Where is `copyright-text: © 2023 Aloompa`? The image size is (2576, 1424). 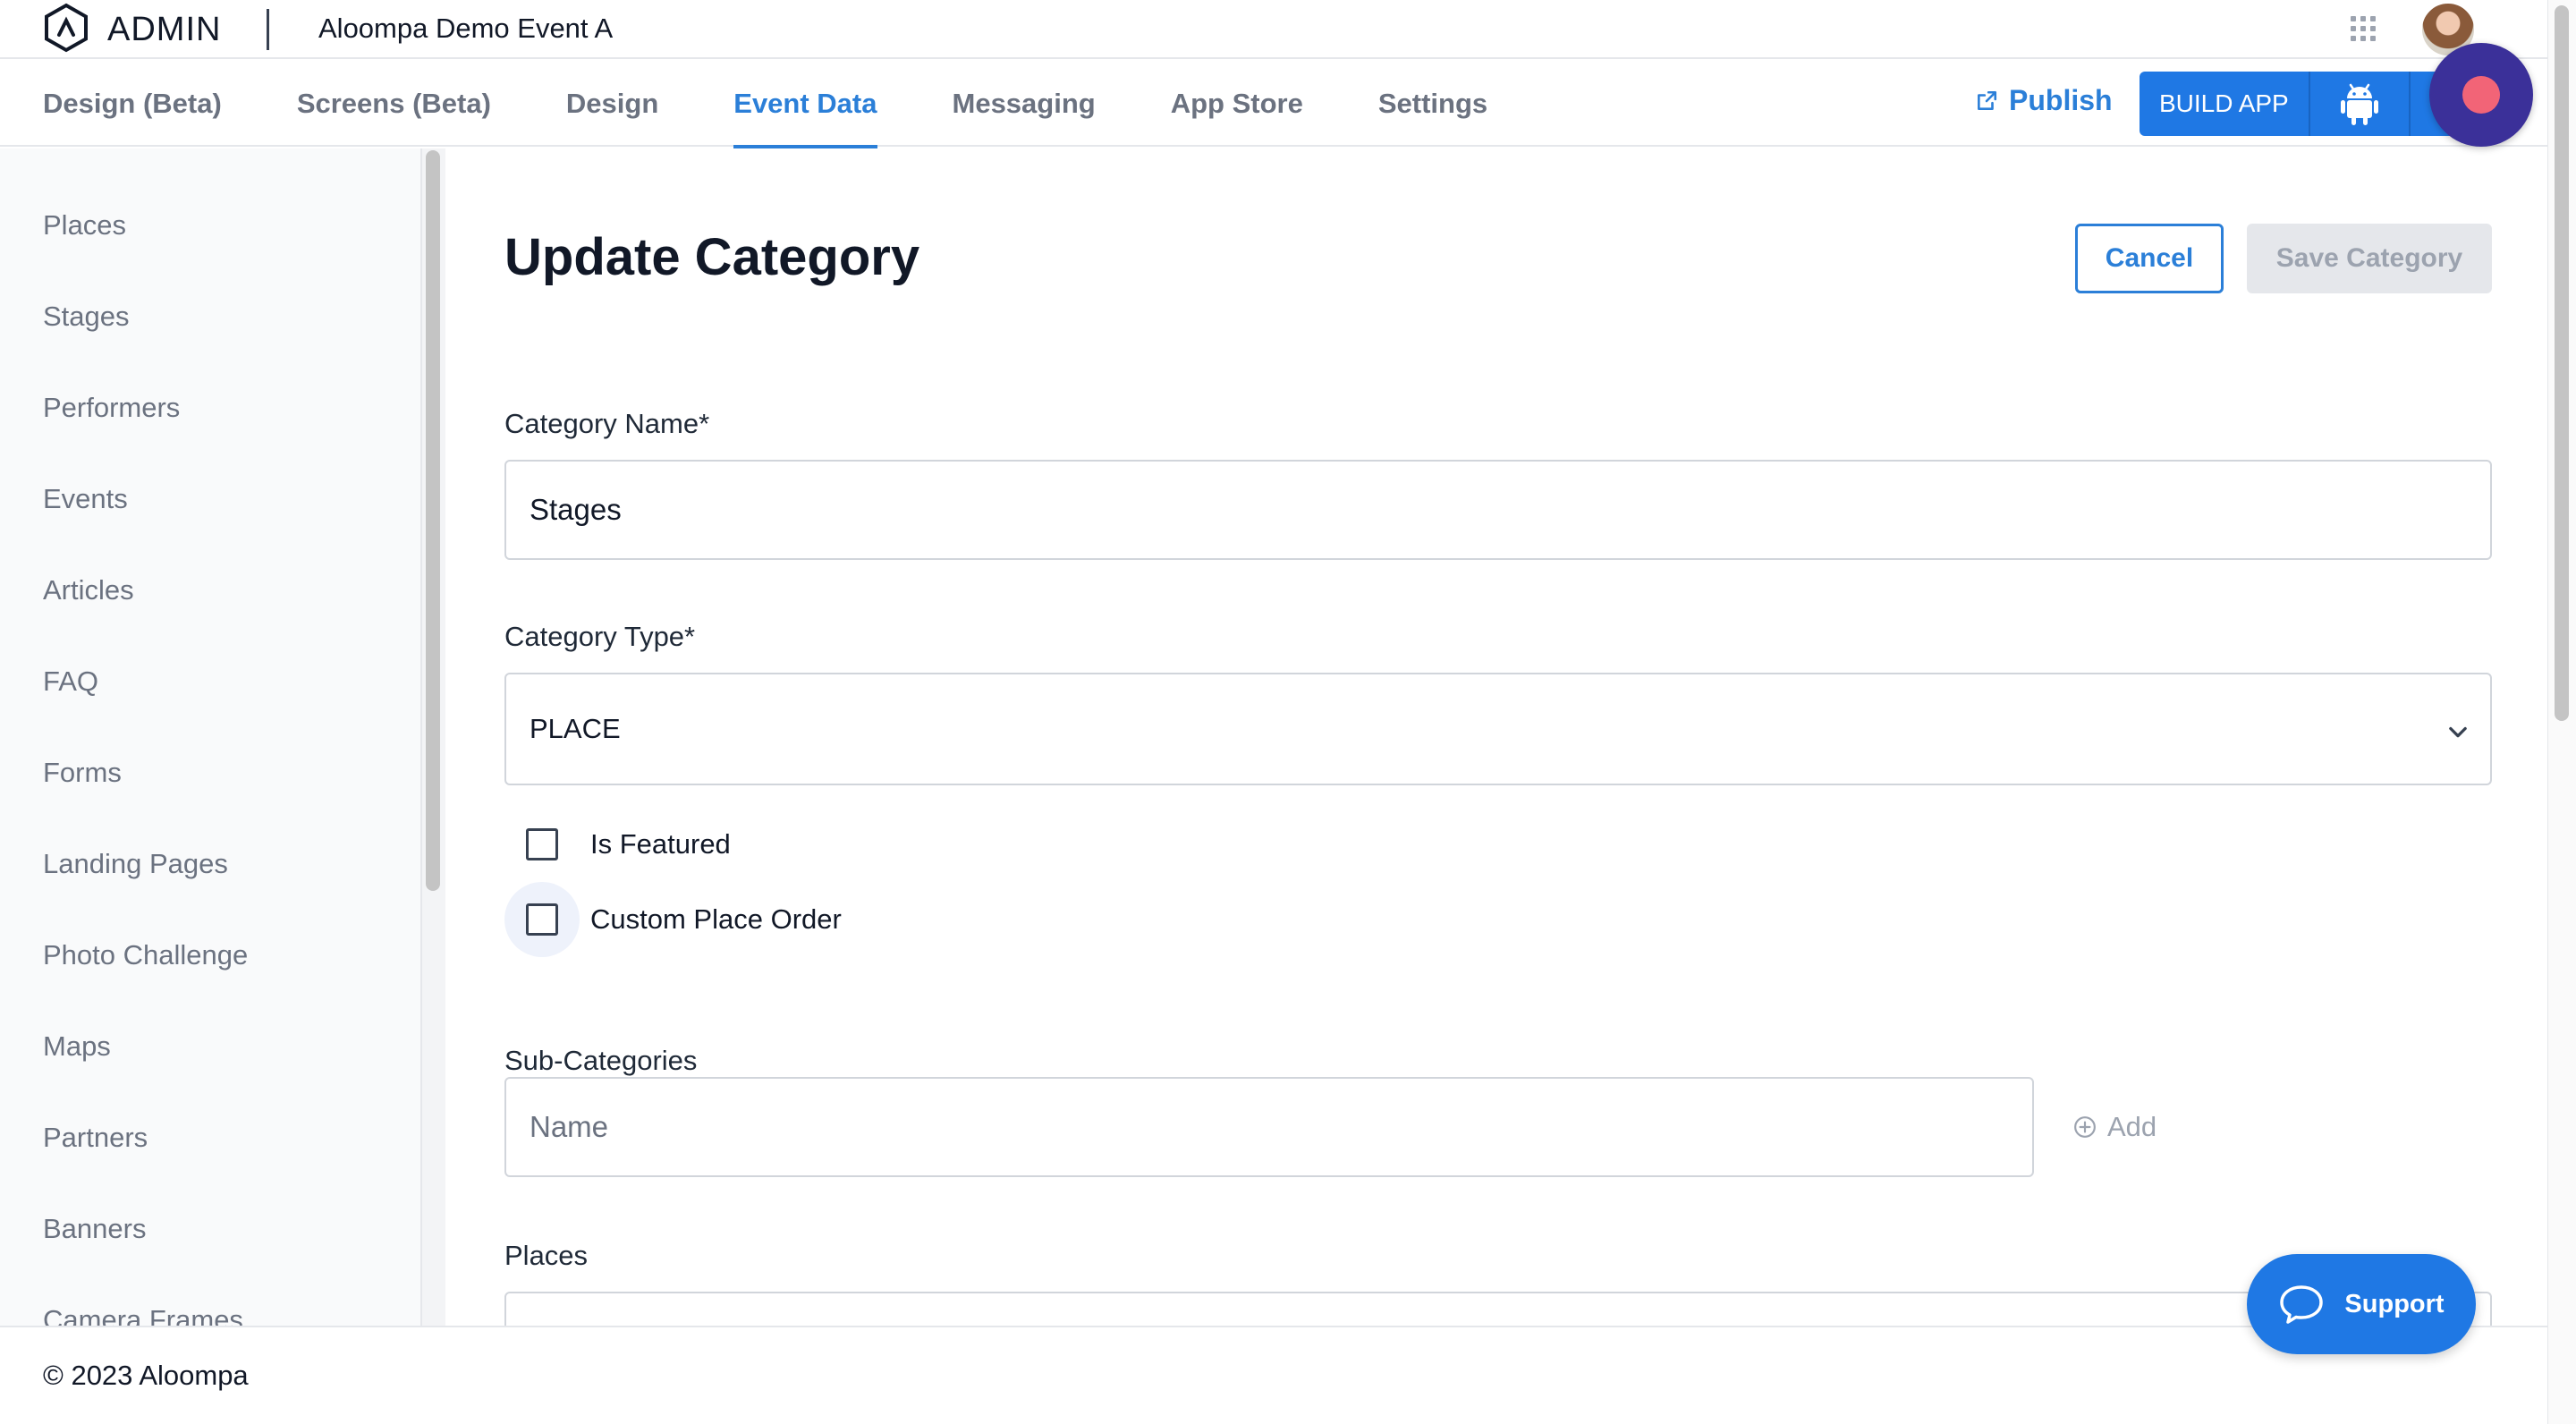 copyright-text: © 2023 Aloompa is located at coordinates (146, 1375).